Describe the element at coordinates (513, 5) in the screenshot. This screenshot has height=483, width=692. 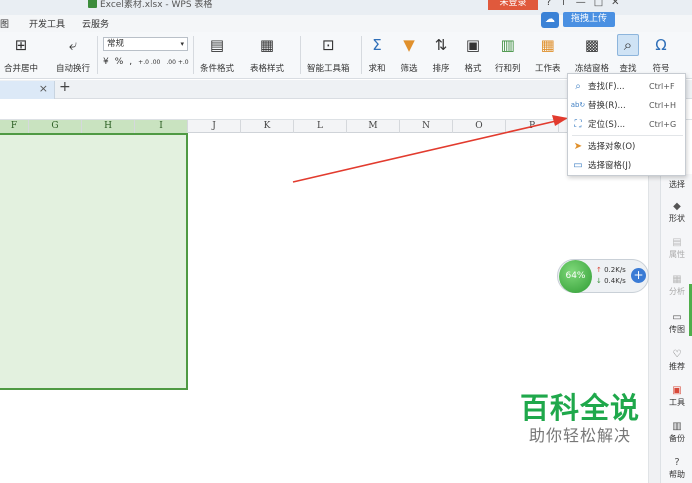
I see `login-button: 未登录` at that location.